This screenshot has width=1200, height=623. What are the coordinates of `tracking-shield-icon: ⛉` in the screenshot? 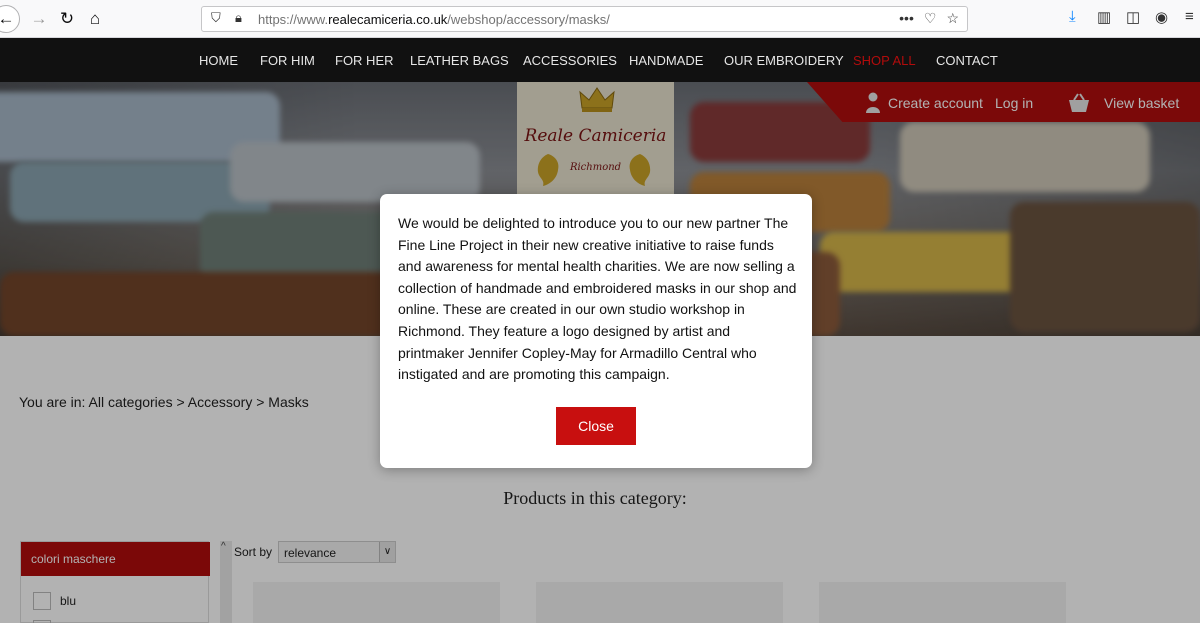 It's located at (216, 18).